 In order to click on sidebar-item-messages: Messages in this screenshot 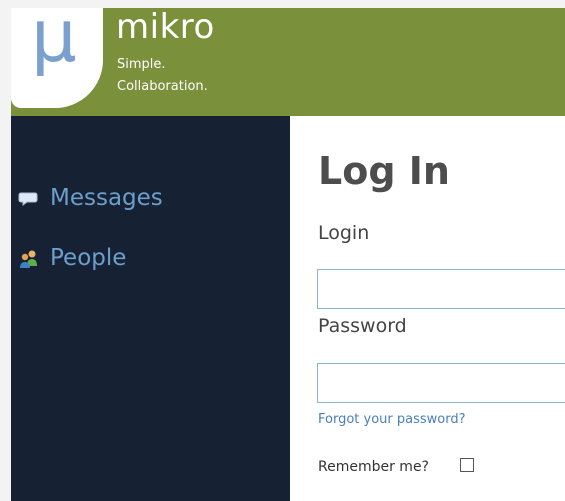, I will do `click(90, 198)`.